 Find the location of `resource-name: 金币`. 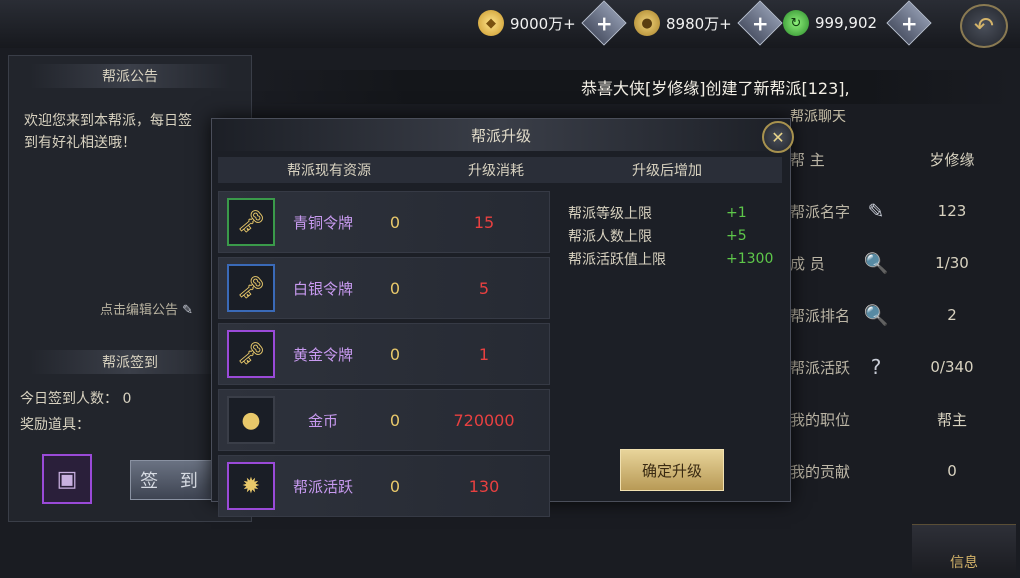

resource-name: 金币 is located at coordinates (322, 420).